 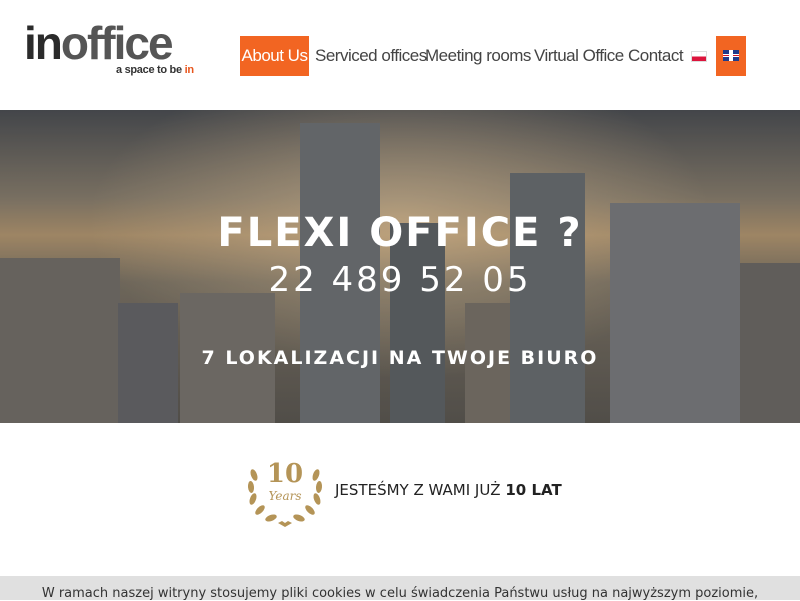 What do you see at coordinates (478, 56) in the screenshot?
I see `nav-item-meeting-rooms: Meeting rooms` at bounding box center [478, 56].